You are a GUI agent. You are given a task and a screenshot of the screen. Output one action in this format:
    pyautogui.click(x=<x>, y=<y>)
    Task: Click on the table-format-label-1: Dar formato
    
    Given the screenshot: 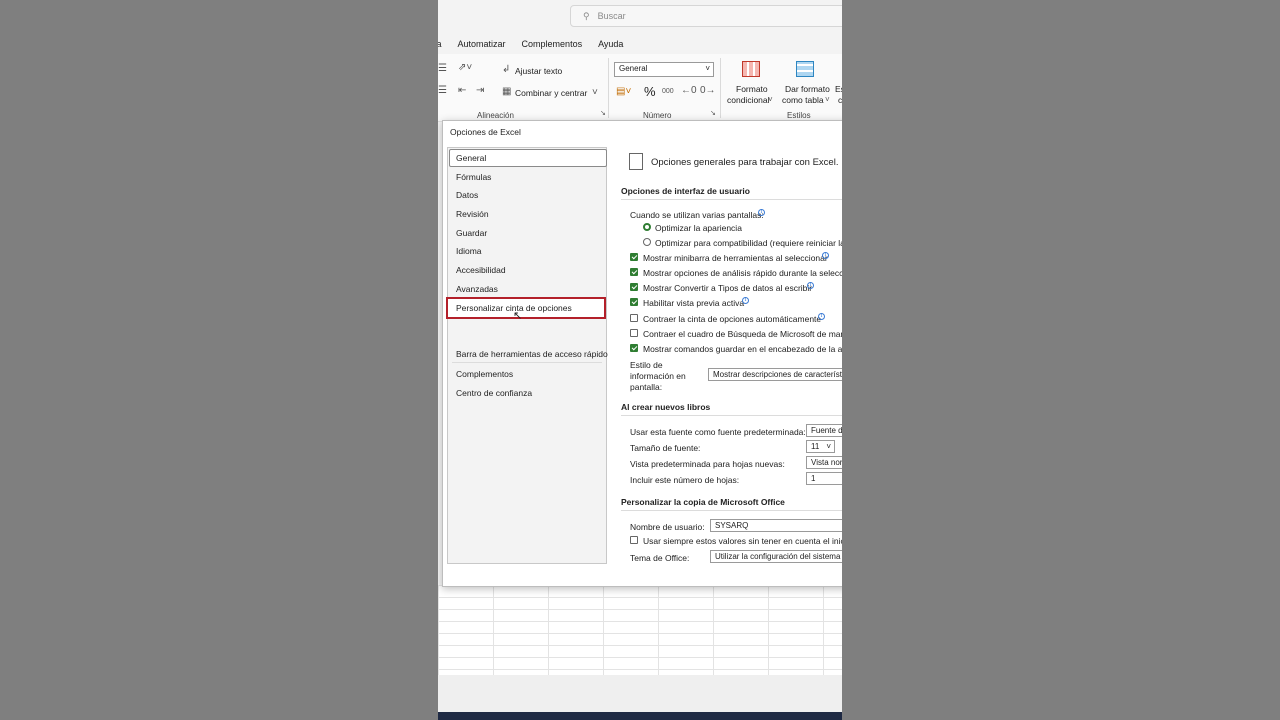 What is the action you would take?
    pyautogui.click(x=807, y=89)
    